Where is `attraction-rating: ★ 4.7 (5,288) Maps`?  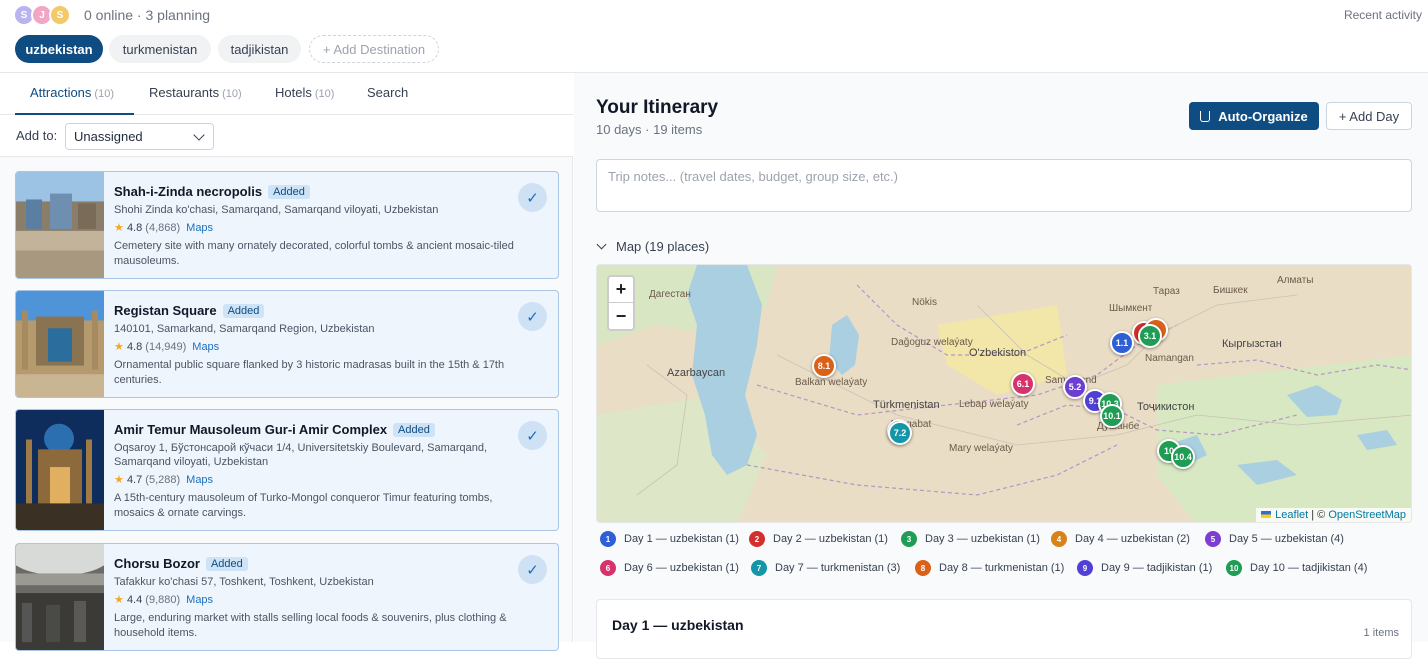
attraction-rating: ★ 4.7 (5,288) Maps is located at coordinates (164, 480).